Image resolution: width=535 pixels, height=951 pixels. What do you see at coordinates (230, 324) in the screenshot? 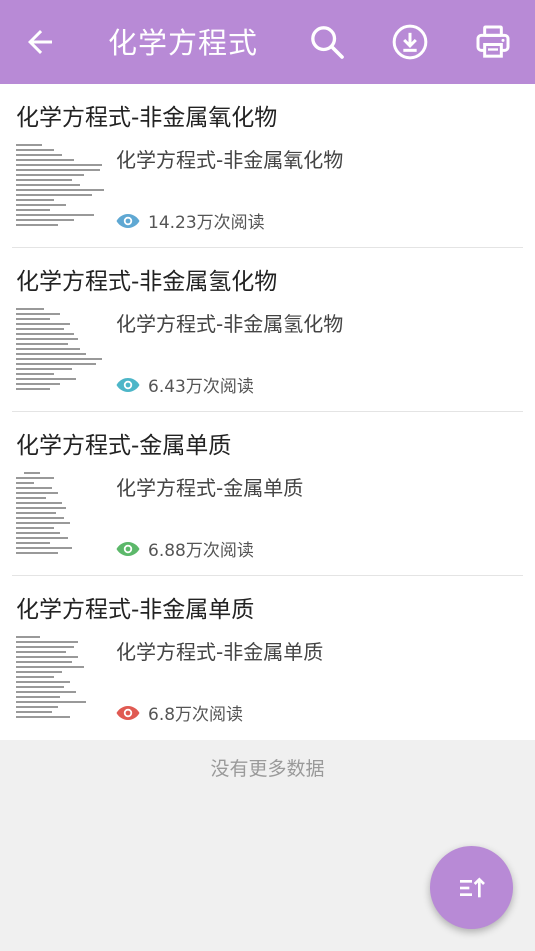
I see `item-subtitle: 化学方程式-非金属氢化物` at bounding box center [230, 324].